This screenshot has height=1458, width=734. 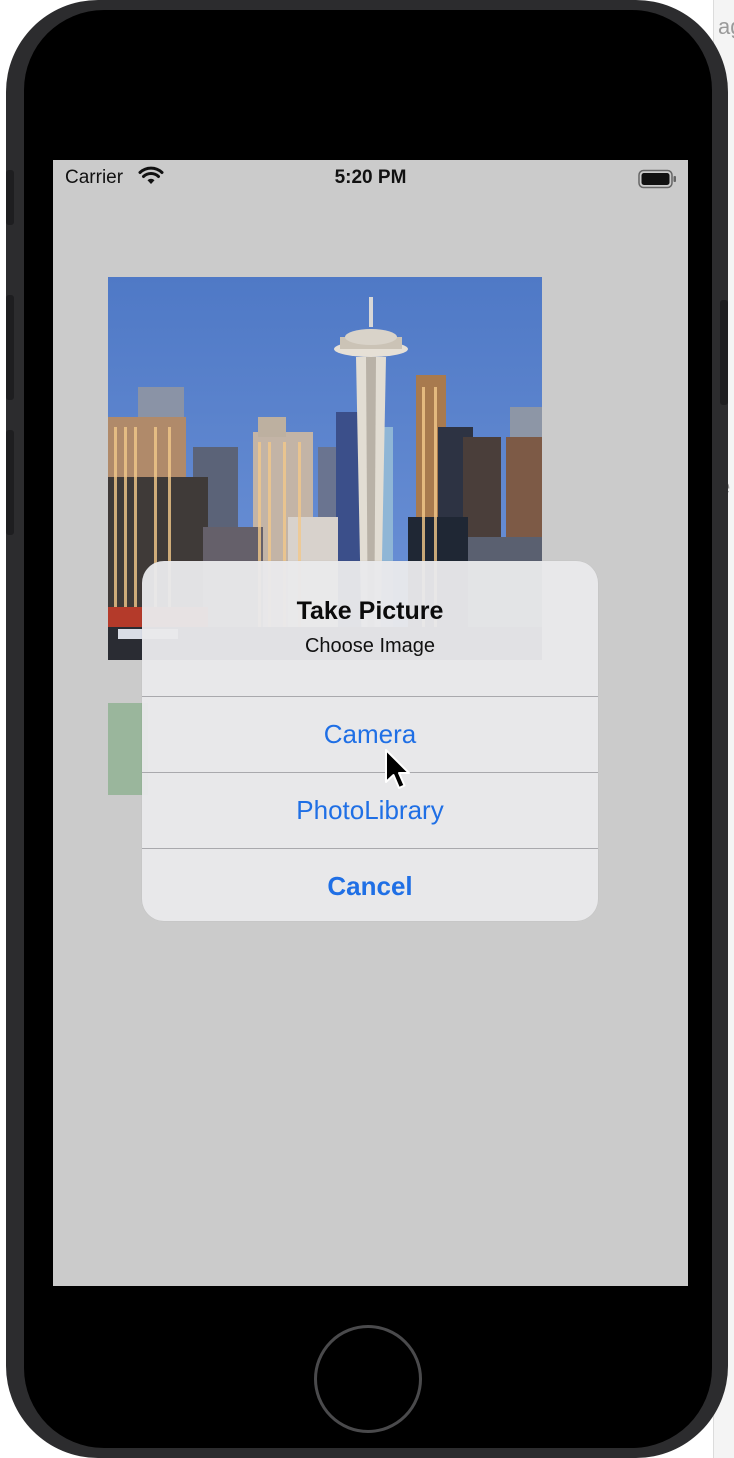 I want to click on battery-icon, so click(x=658, y=181).